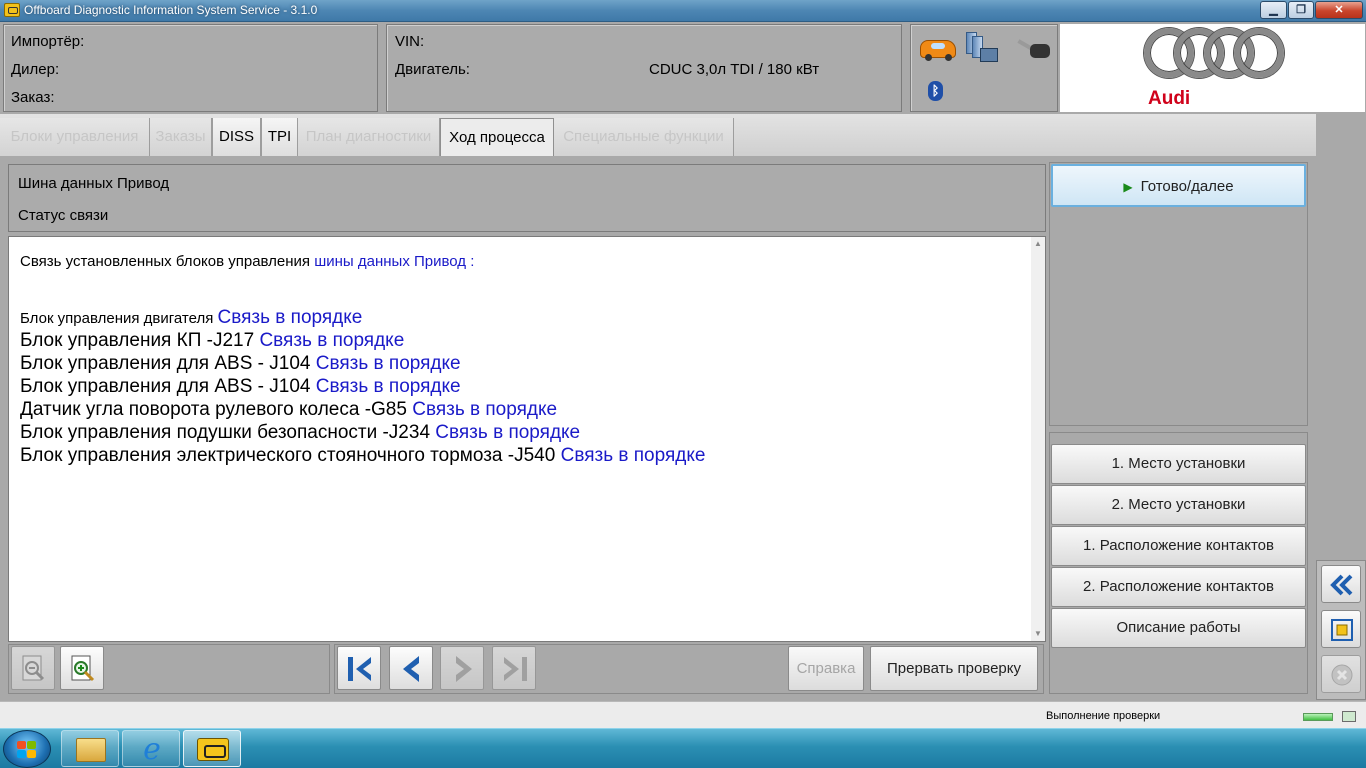 The width and height of the screenshot is (1366, 768). I want to click on install-location-2-button: 2. Место установки, so click(1178, 505).